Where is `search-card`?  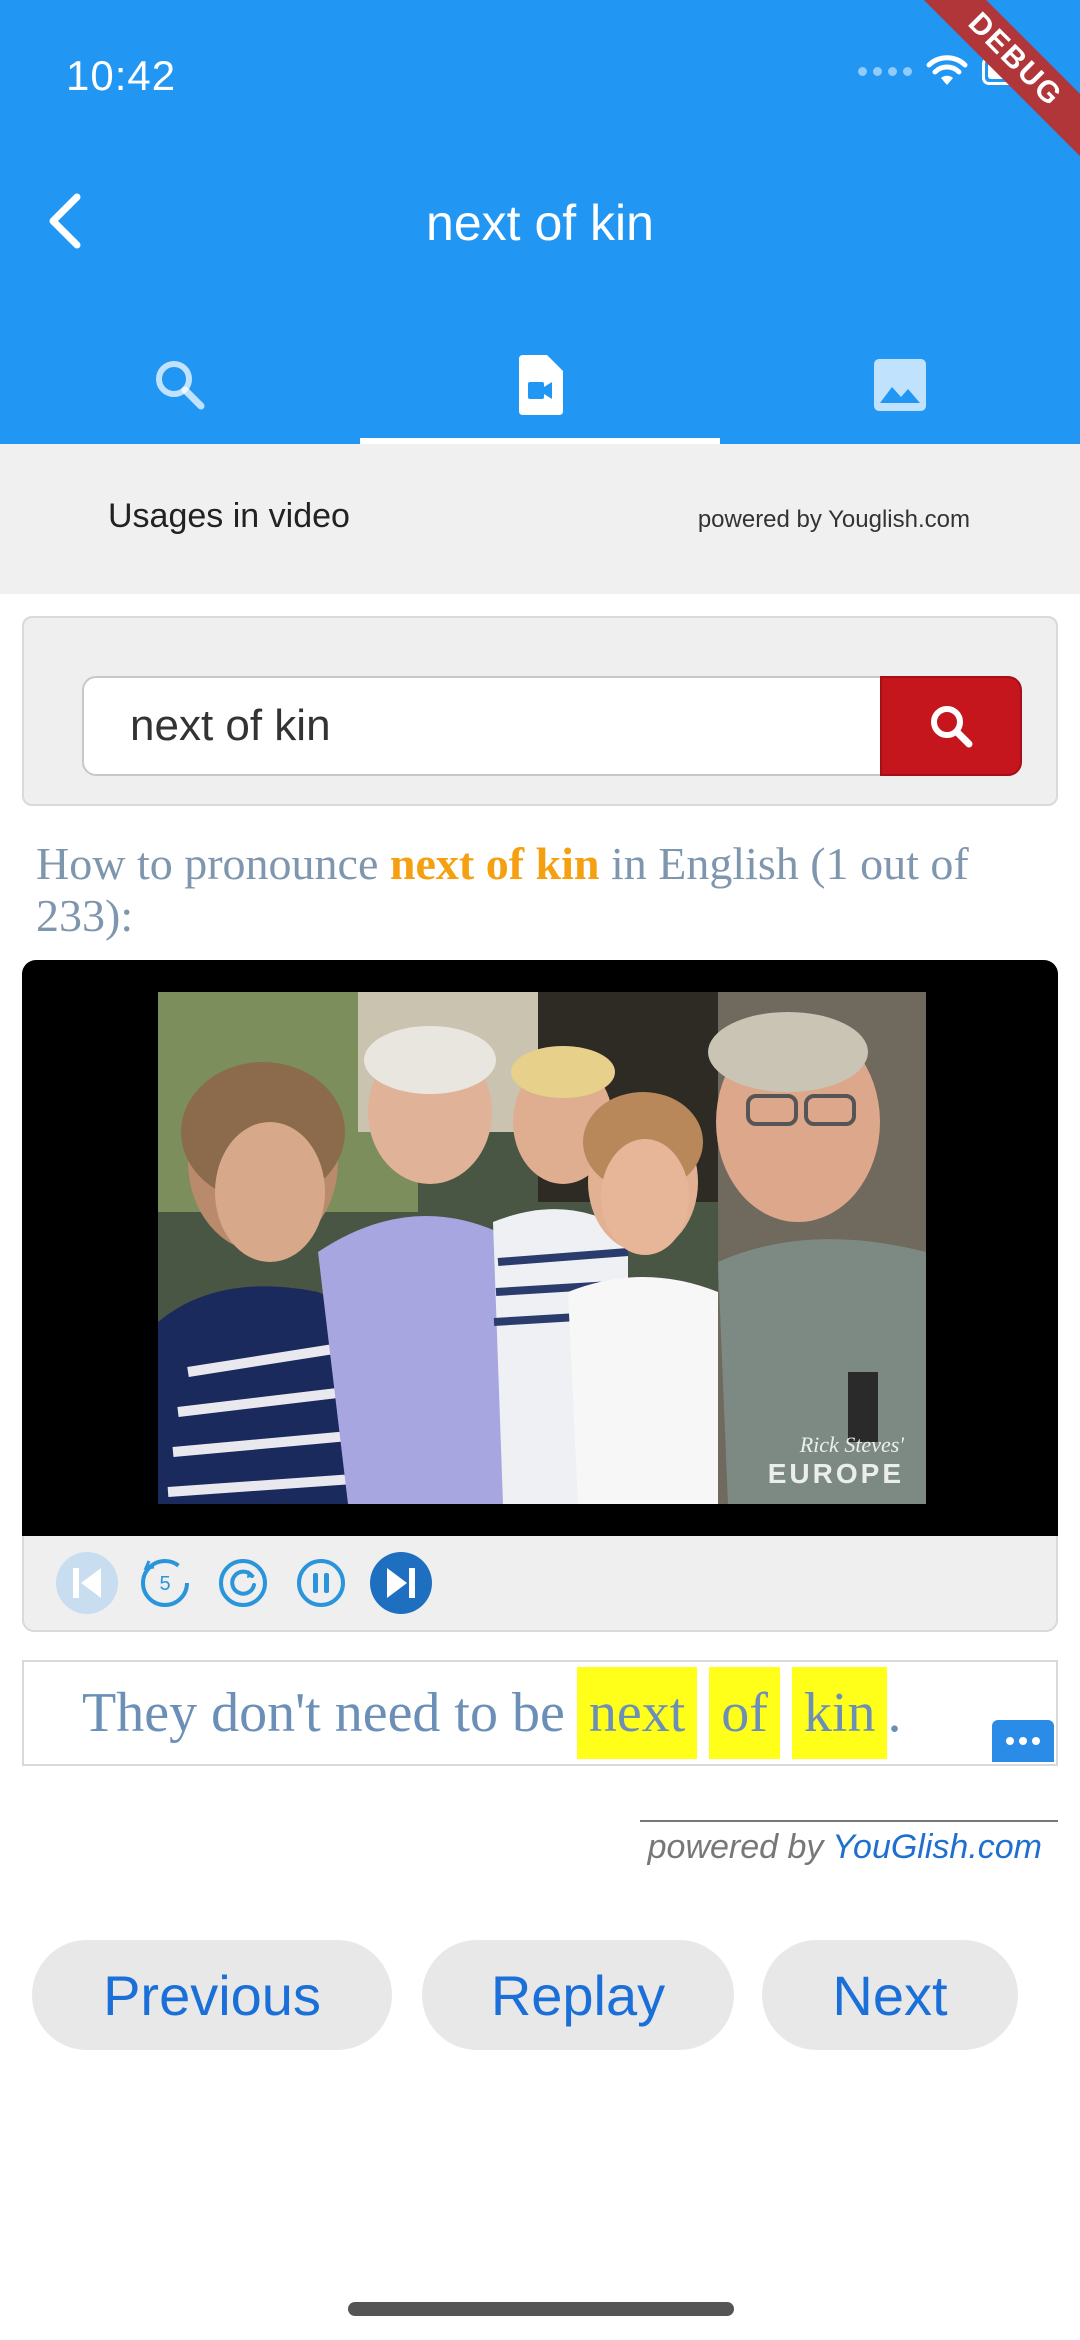
search-card is located at coordinates (540, 711).